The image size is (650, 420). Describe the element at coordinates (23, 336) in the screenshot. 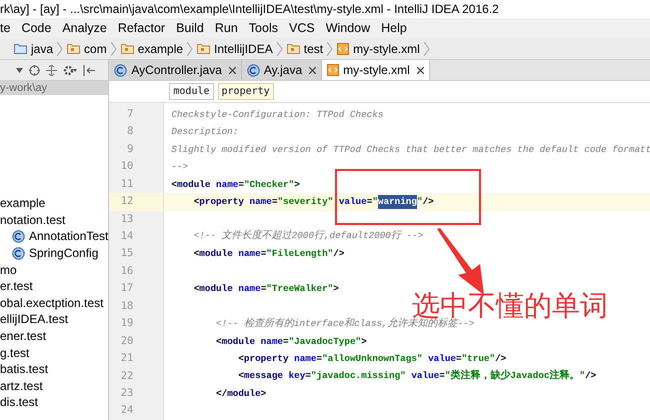

I see `tree-item: ener.test` at that location.